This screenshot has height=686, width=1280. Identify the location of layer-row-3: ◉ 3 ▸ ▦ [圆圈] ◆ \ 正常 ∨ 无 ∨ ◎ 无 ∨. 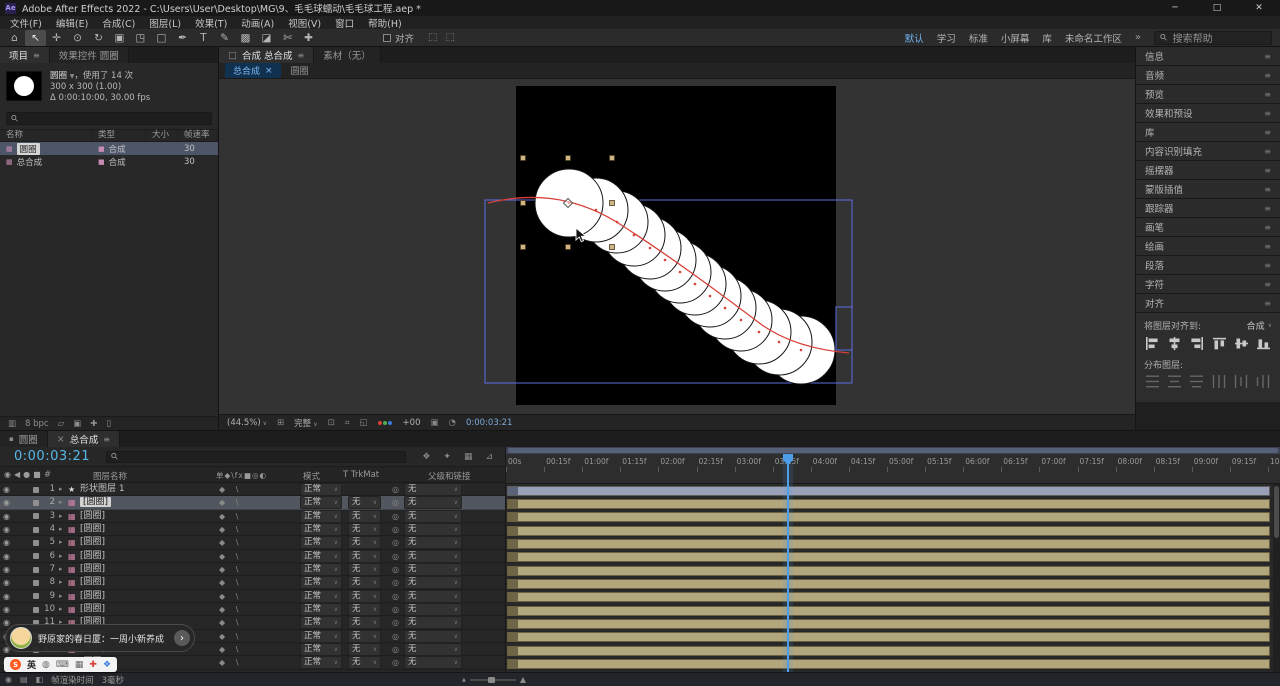
(252, 516).